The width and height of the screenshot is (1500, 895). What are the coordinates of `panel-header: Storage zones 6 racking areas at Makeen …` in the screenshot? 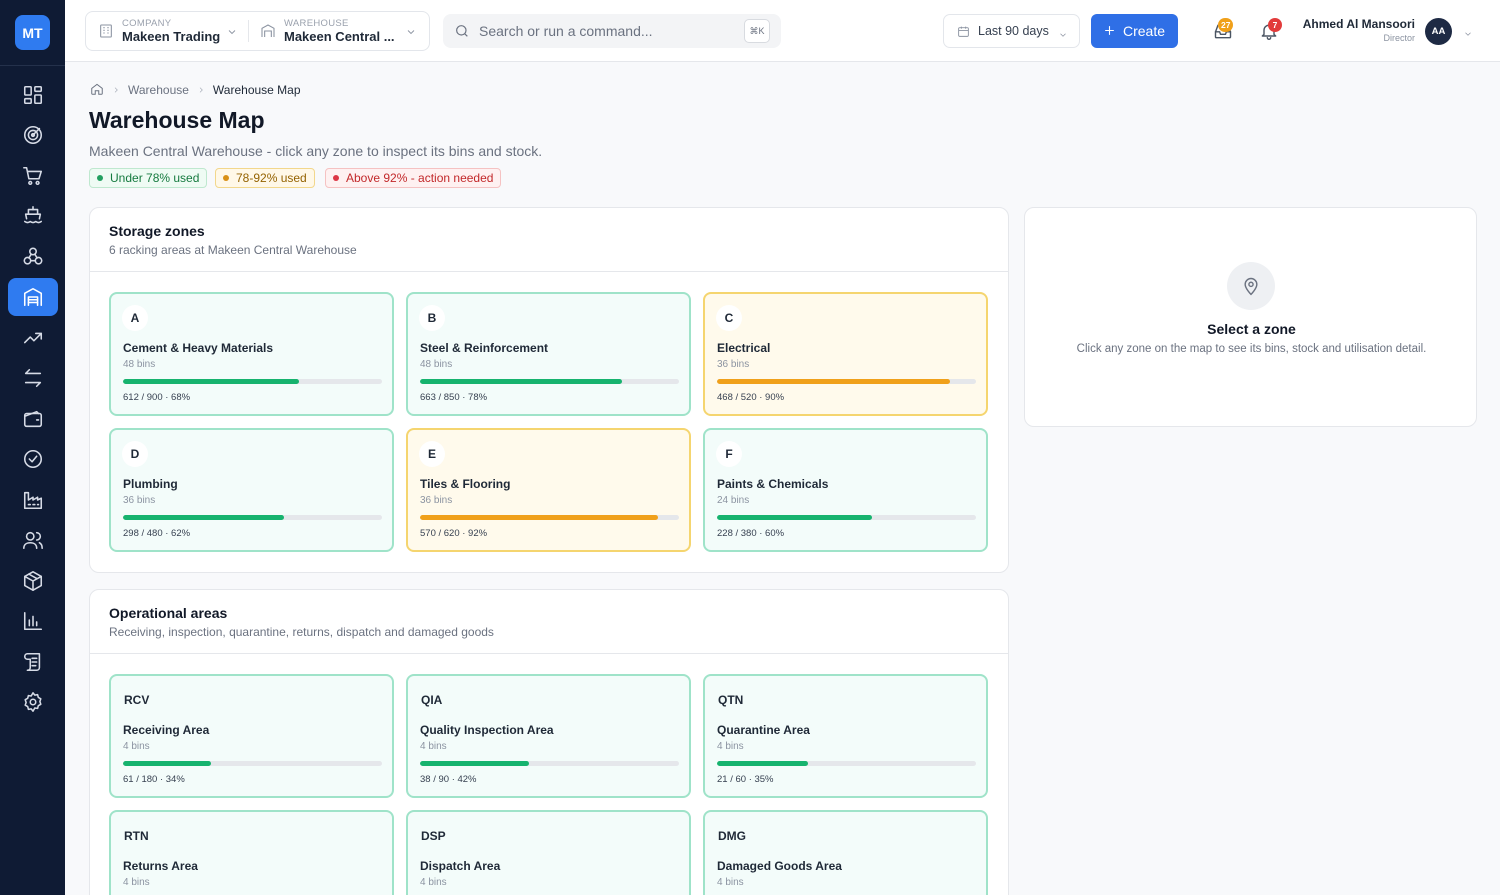 It's located at (549, 240).